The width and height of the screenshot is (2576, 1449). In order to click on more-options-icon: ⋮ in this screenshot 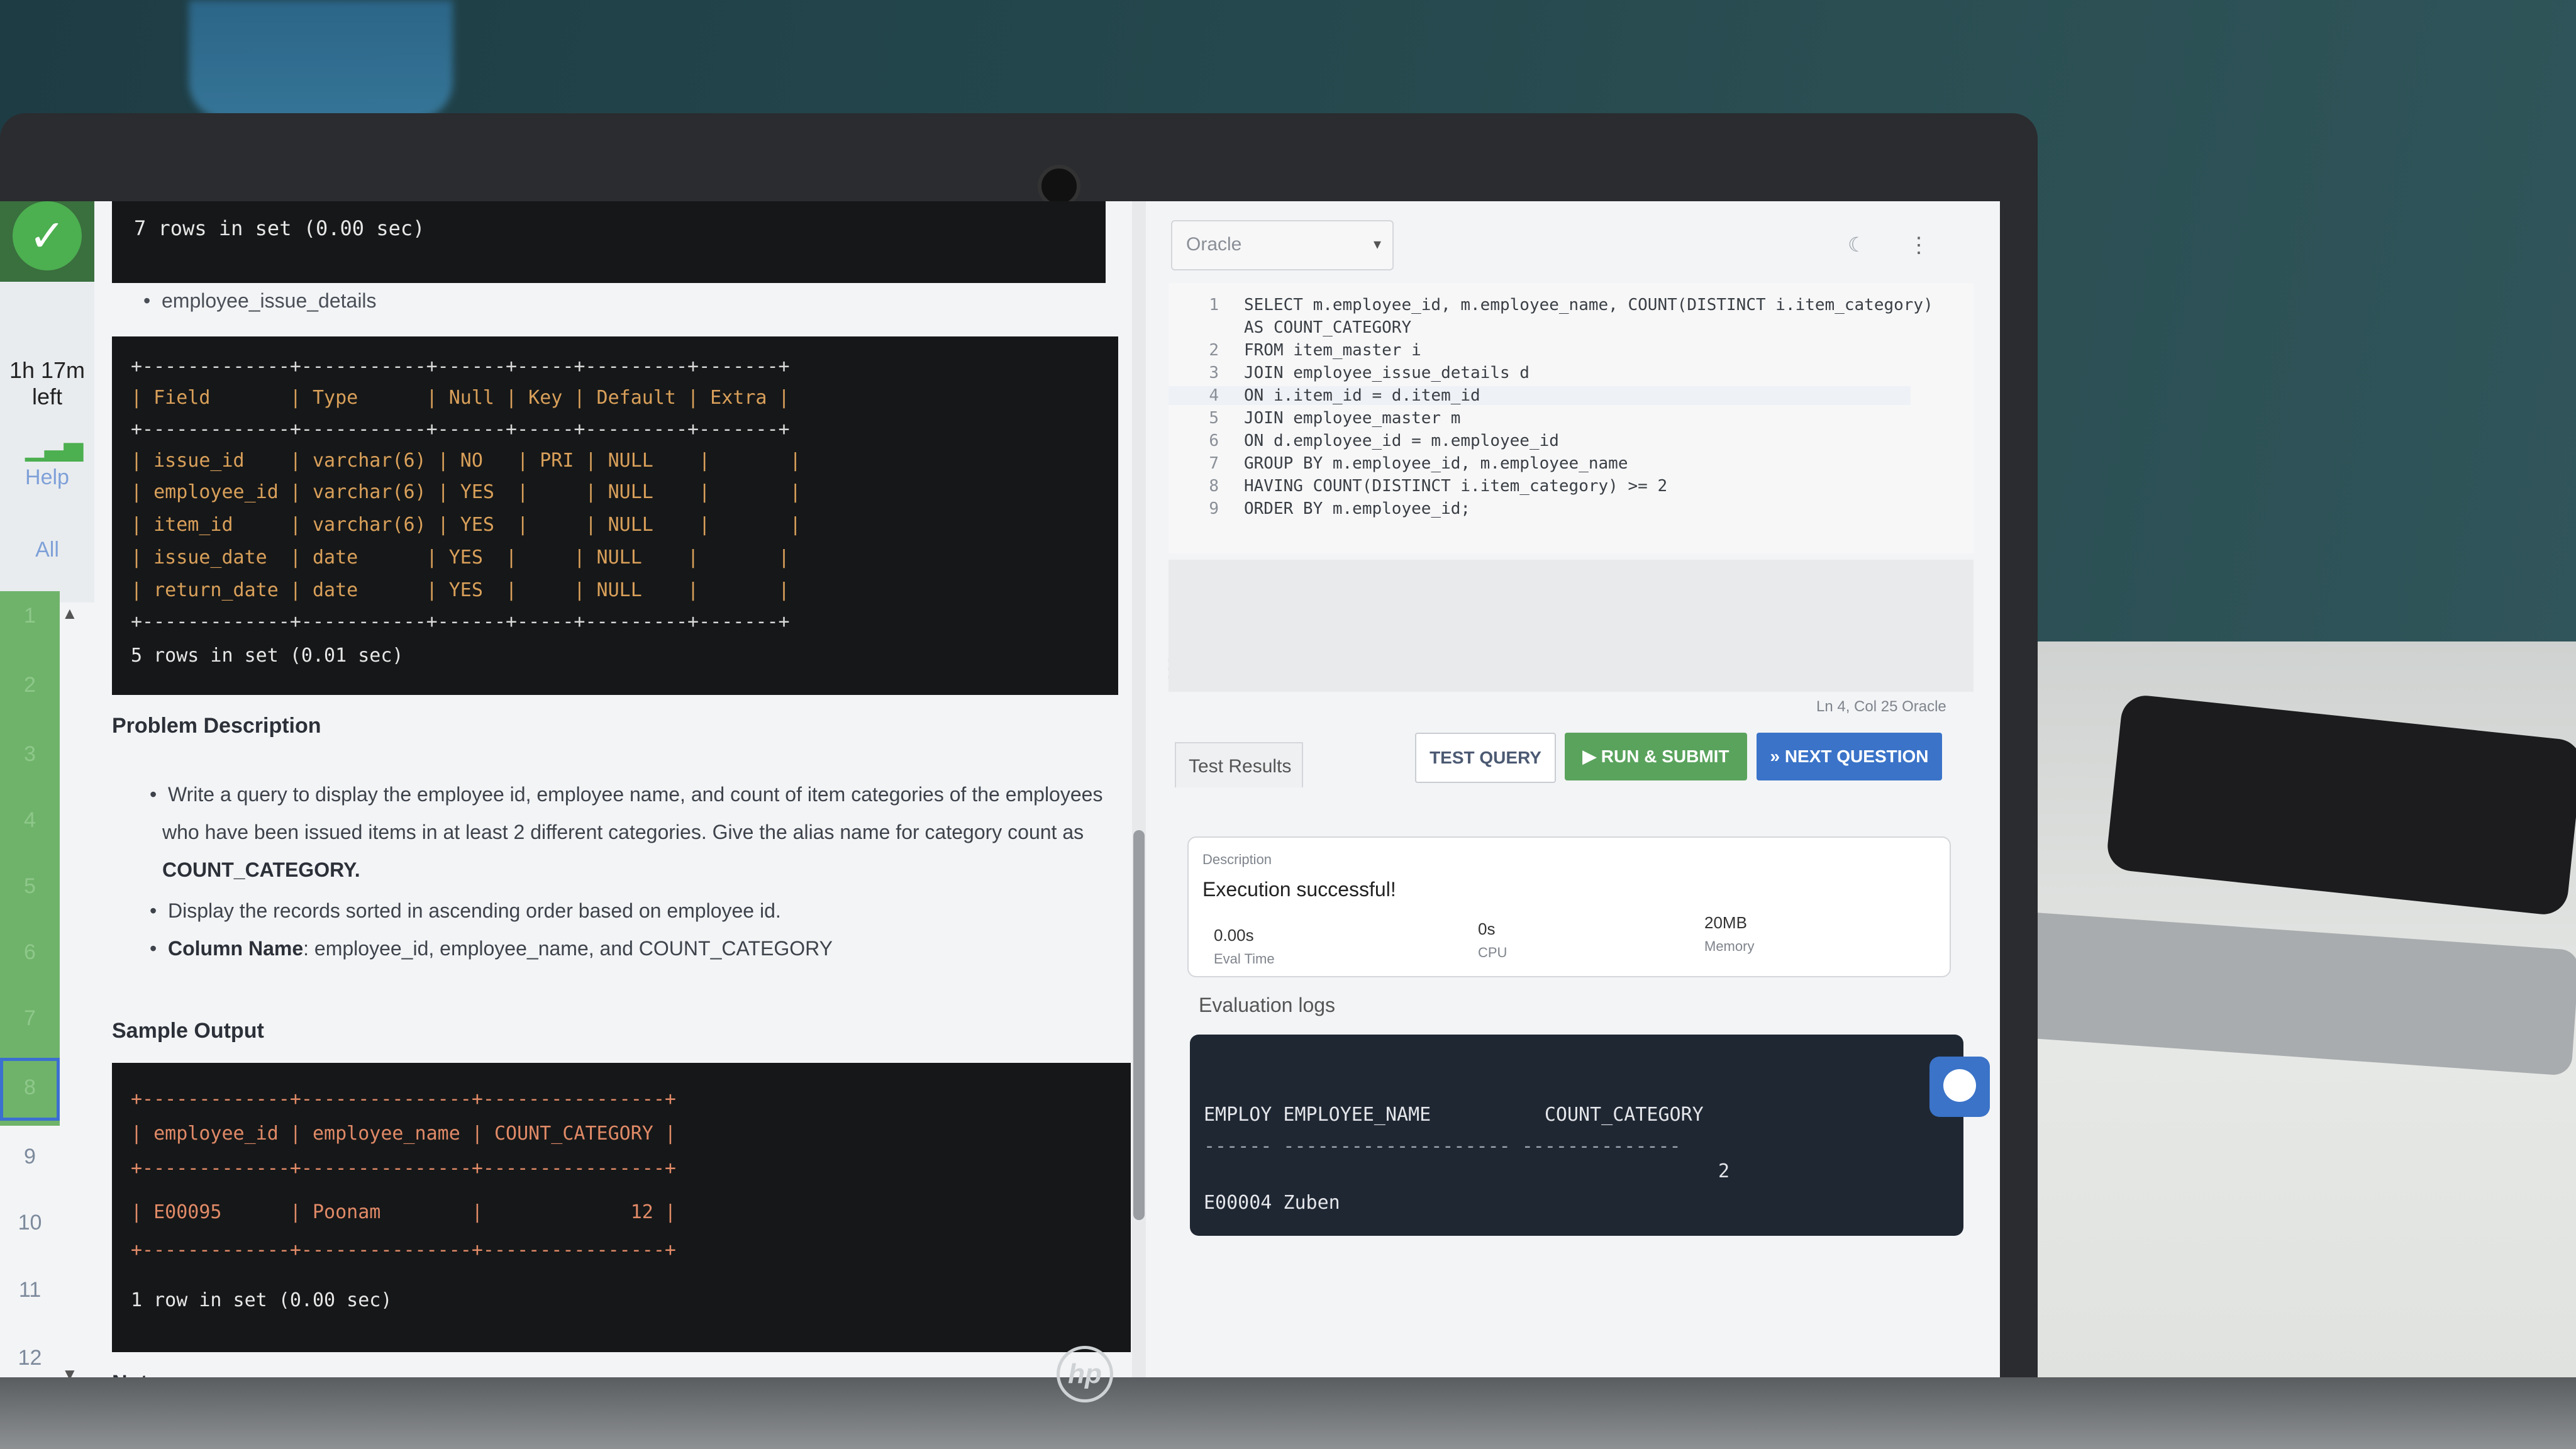, I will do `click(1918, 245)`.